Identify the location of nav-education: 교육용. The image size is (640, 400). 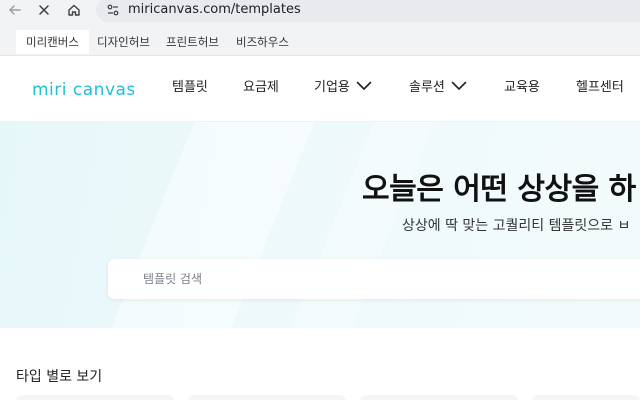
(522, 88).